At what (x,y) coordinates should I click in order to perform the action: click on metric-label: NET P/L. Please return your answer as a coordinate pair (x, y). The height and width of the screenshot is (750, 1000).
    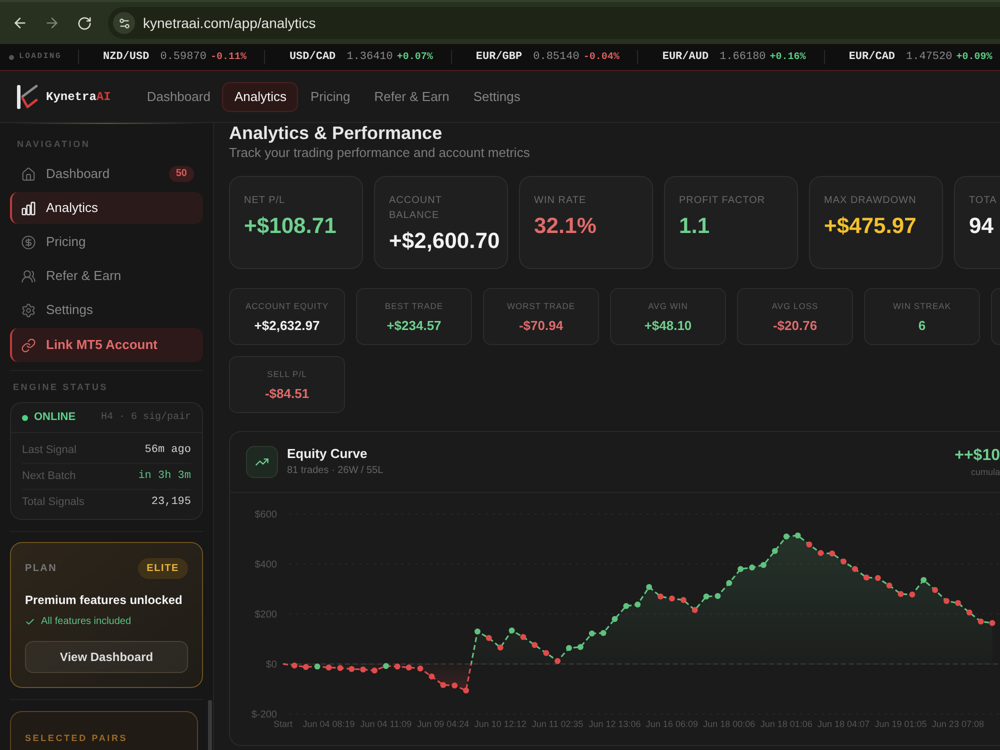
    Looking at the image, I should click on (265, 201).